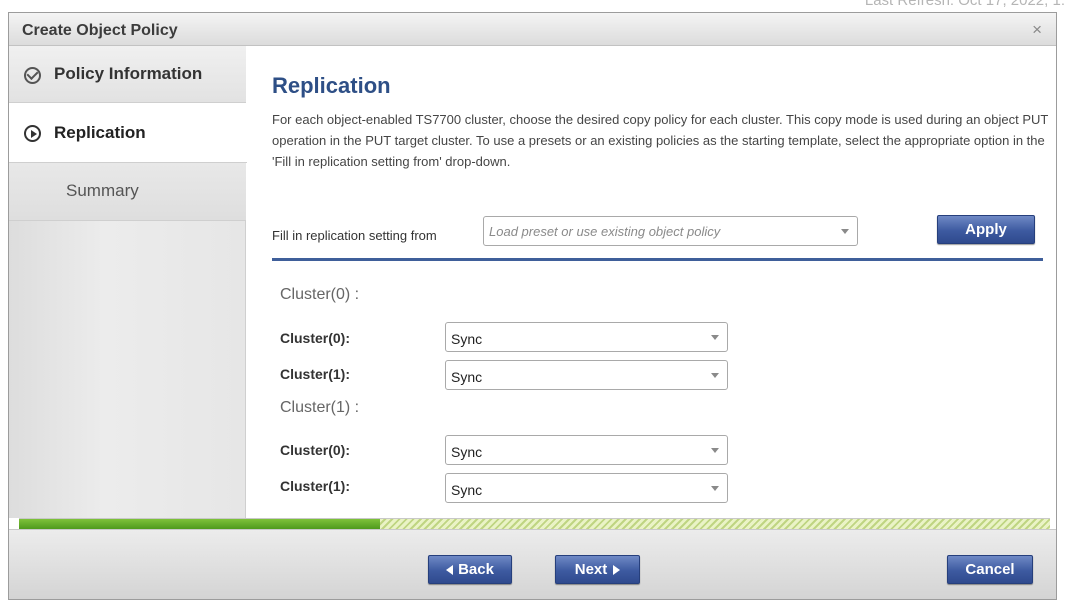 The width and height of the screenshot is (1065, 605). Describe the element at coordinates (586, 375) in the screenshot. I see `cluster-0-row-1-copy-mode-dropdown: Sync` at that location.